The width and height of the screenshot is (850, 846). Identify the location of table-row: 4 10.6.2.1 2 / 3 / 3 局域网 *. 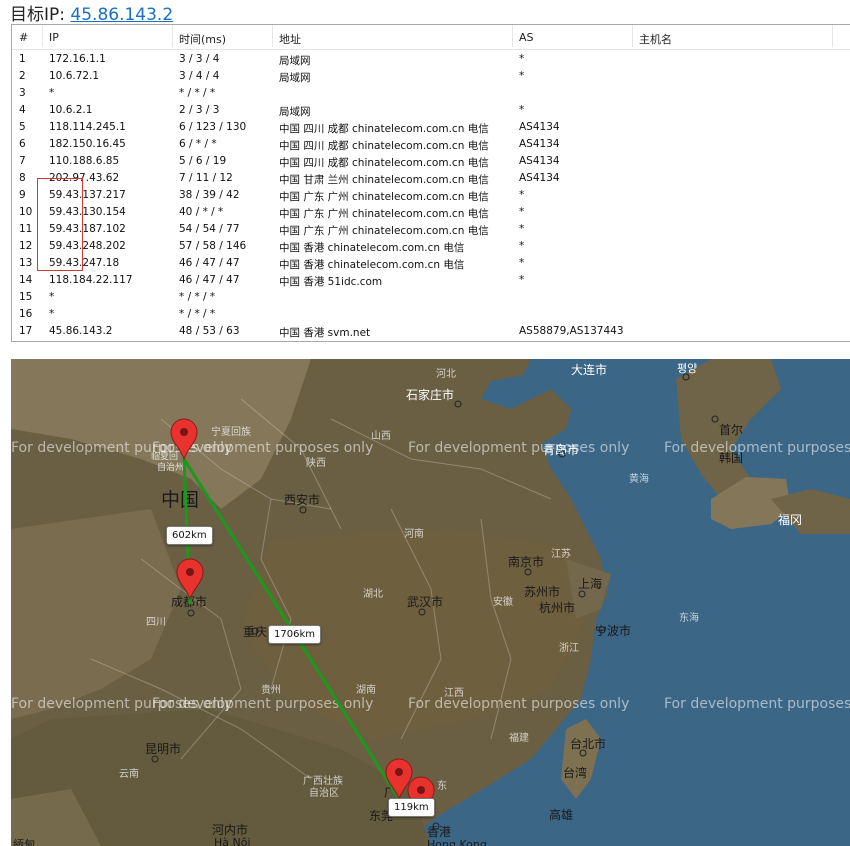
(431, 110).